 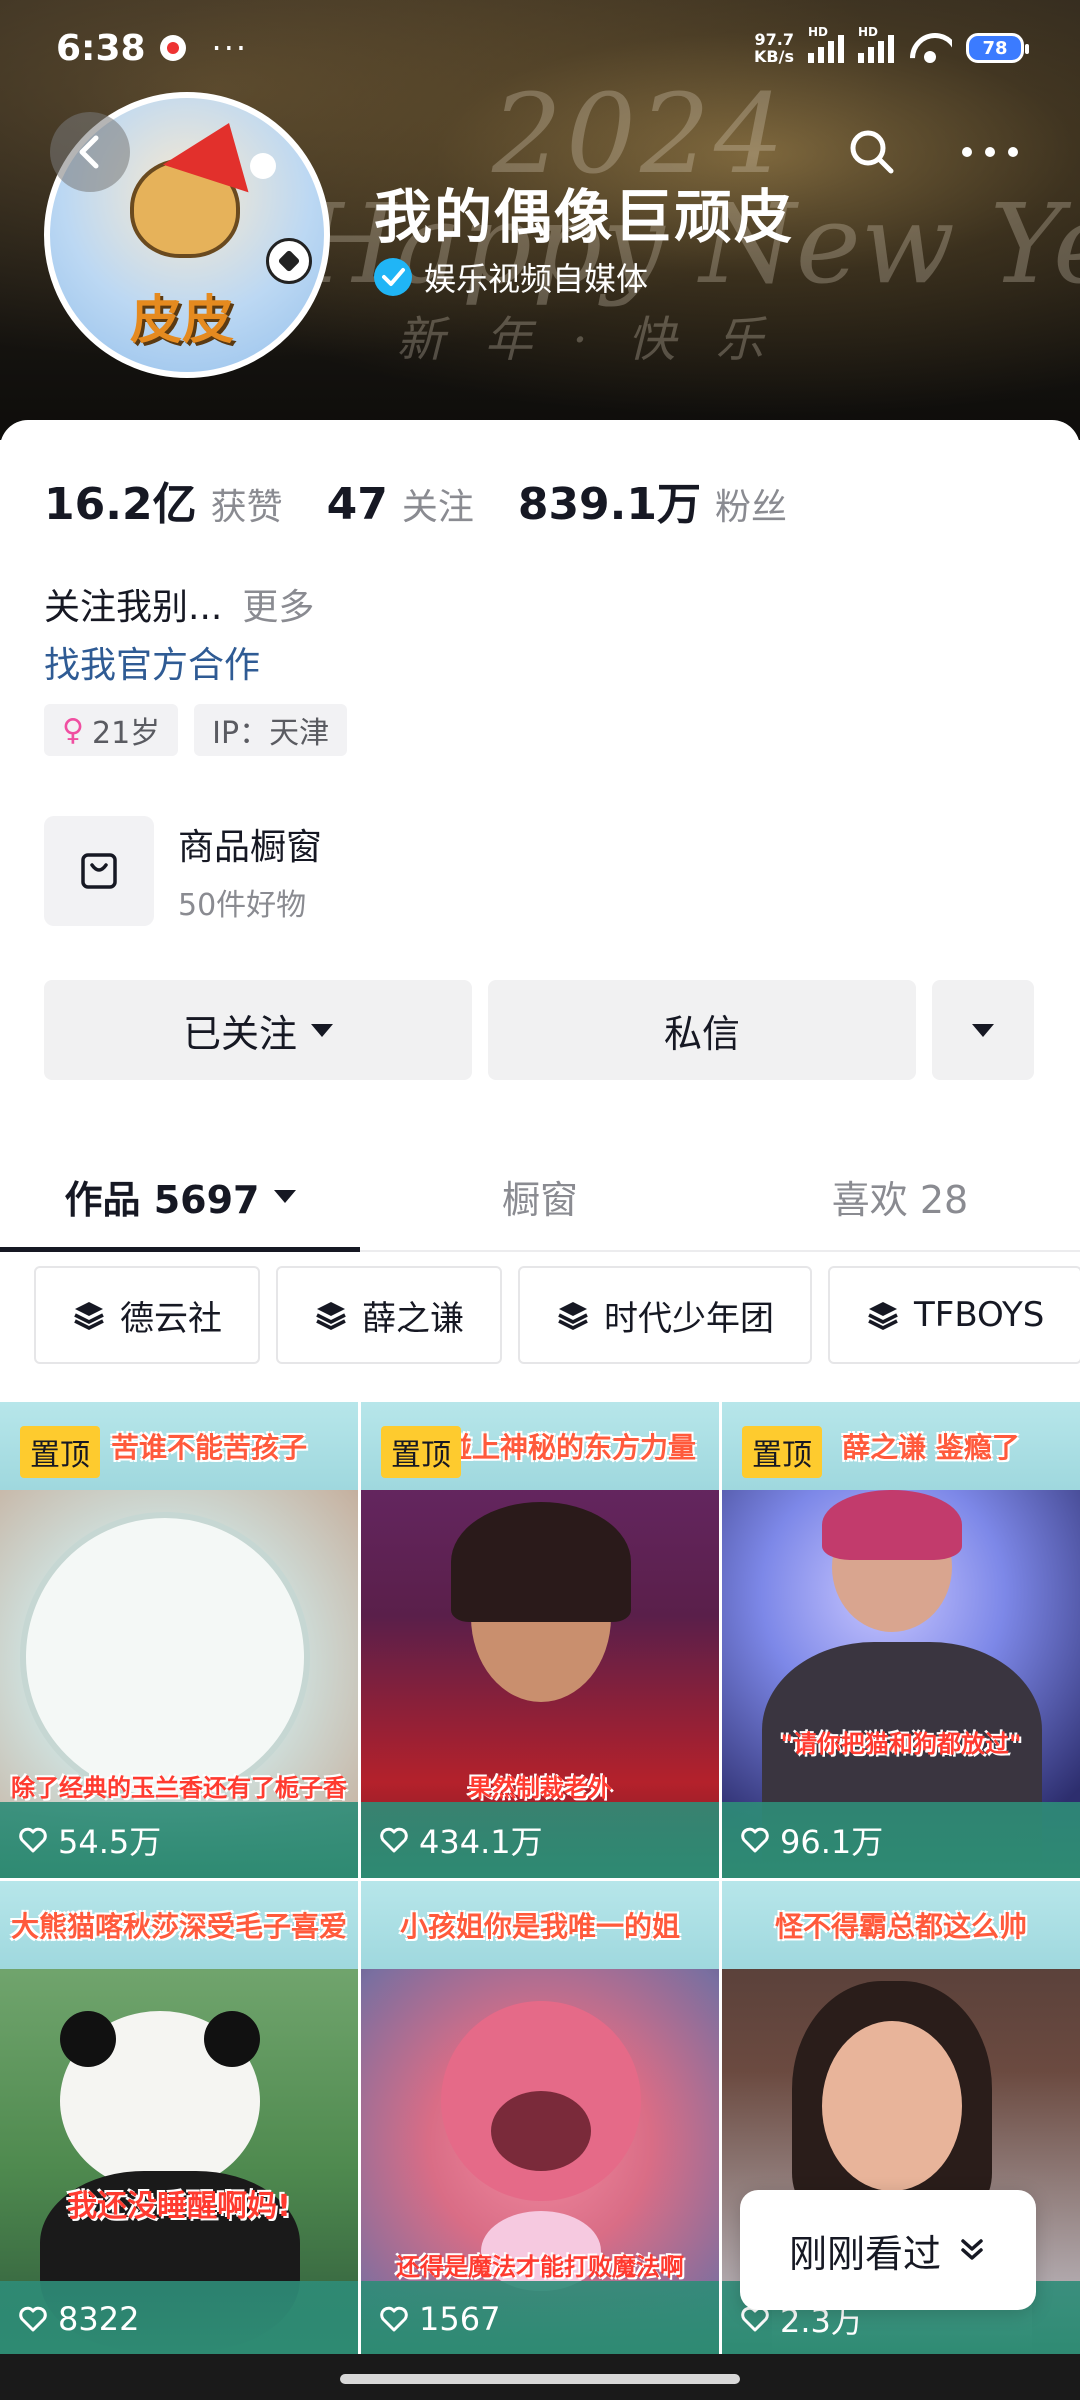 What do you see at coordinates (702, 1030) in the screenshot?
I see `message-button: 私信` at bounding box center [702, 1030].